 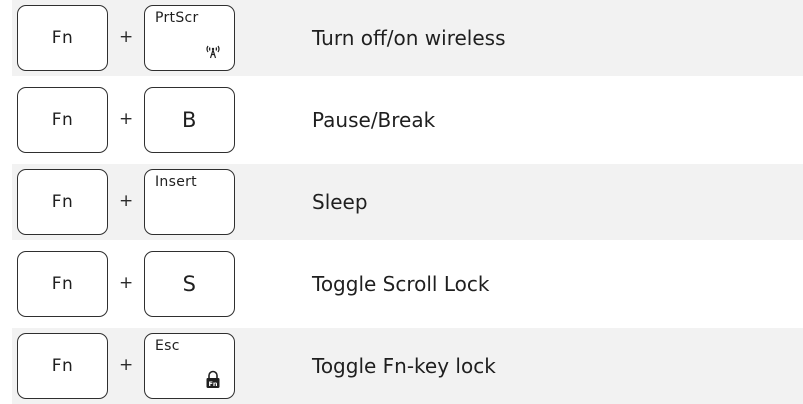 I want to click on key-label: Insert, so click(x=176, y=182).